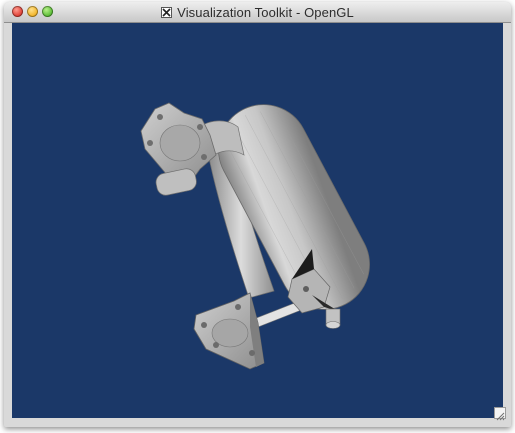 This screenshot has height=433, width=515. What do you see at coordinates (265, 12) in the screenshot?
I see `window-title: Visualization Toolkit - OpenGL` at bounding box center [265, 12].